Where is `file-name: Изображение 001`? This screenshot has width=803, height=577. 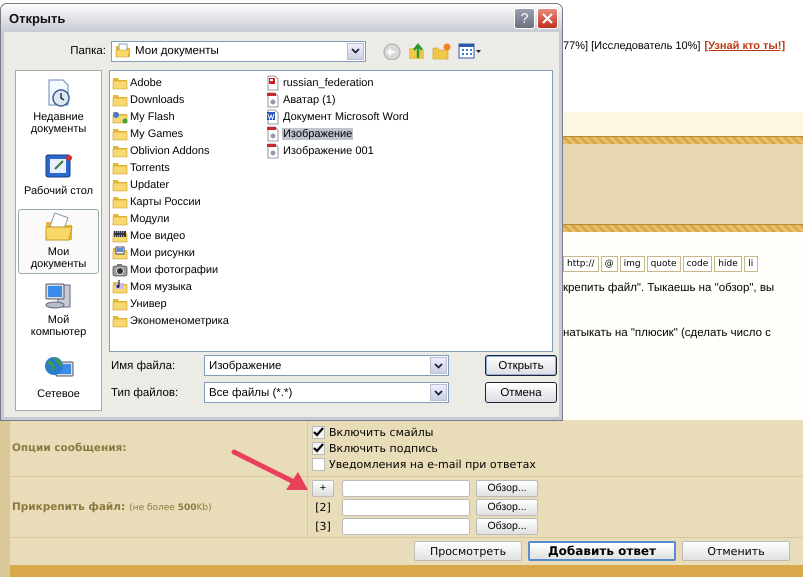 file-name: Изображение 001 is located at coordinates (328, 150).